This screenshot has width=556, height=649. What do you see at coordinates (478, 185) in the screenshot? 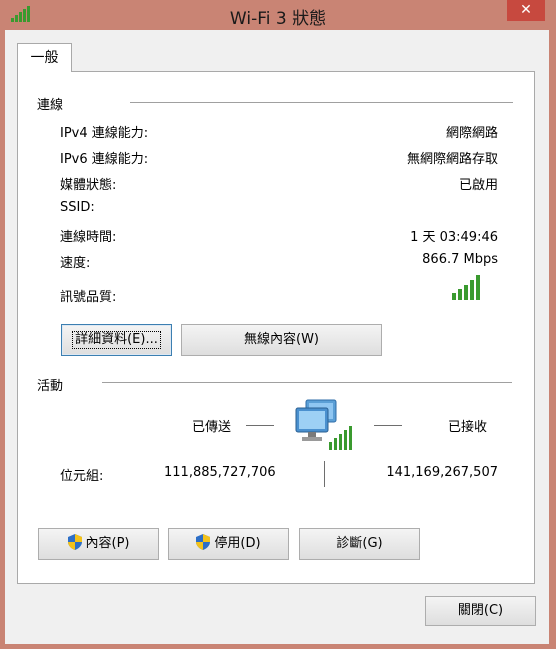
I see `media-state-value: 已啟用` at bounding box center [478, 185].